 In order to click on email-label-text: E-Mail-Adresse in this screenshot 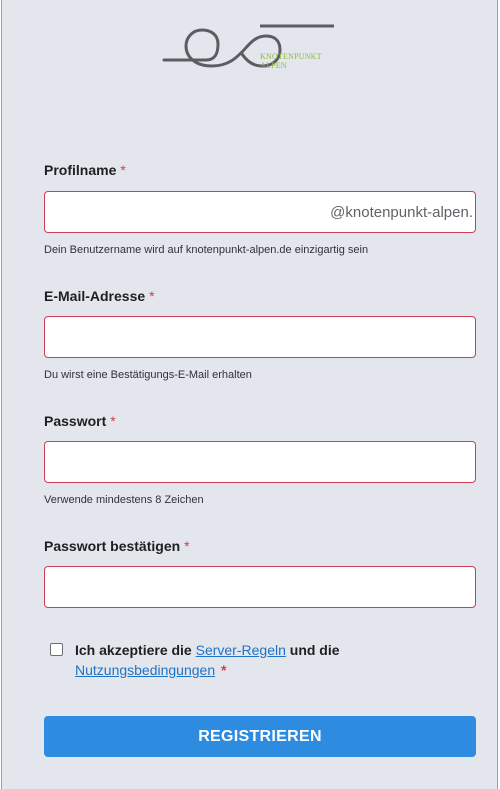, I will do `click(95, 296)`.